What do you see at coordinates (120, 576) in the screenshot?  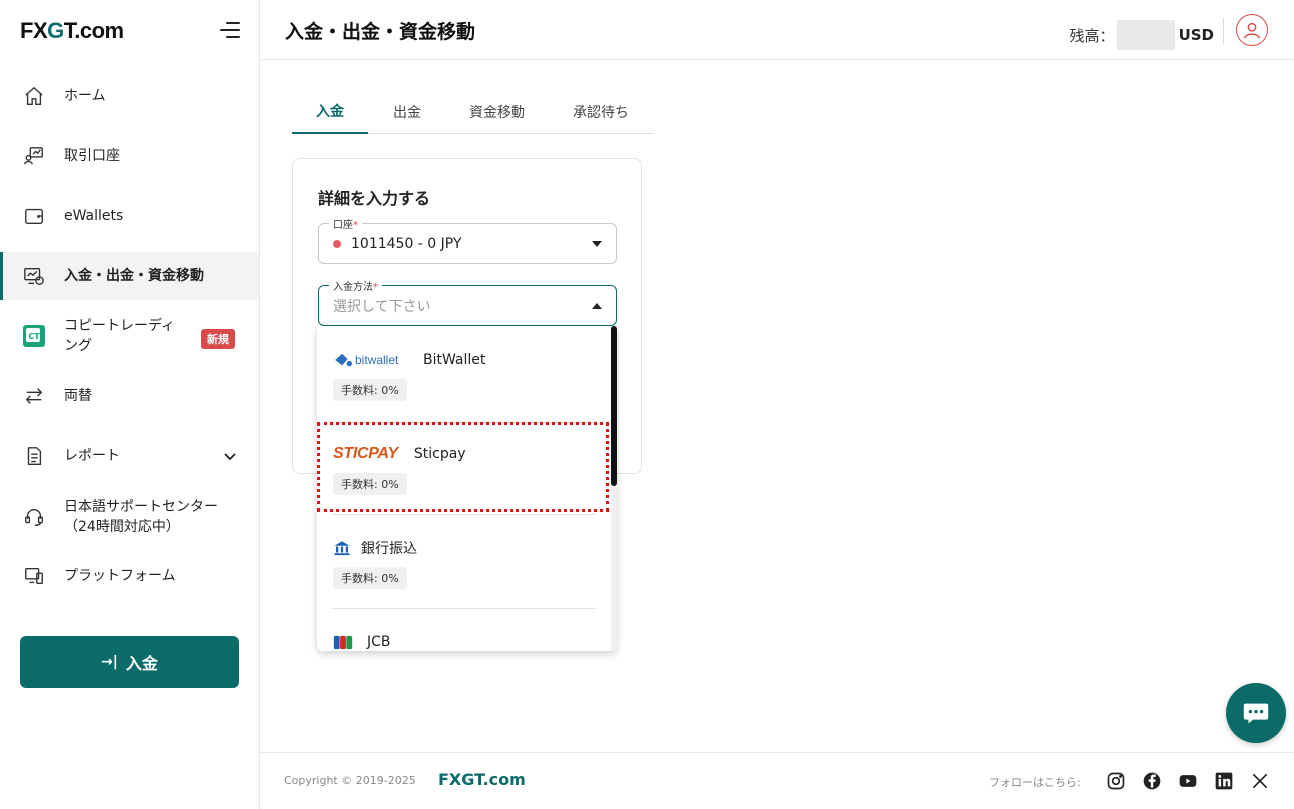 I see `sidebar-item-label: プラットフォーム` at bounding box center [120, 576].